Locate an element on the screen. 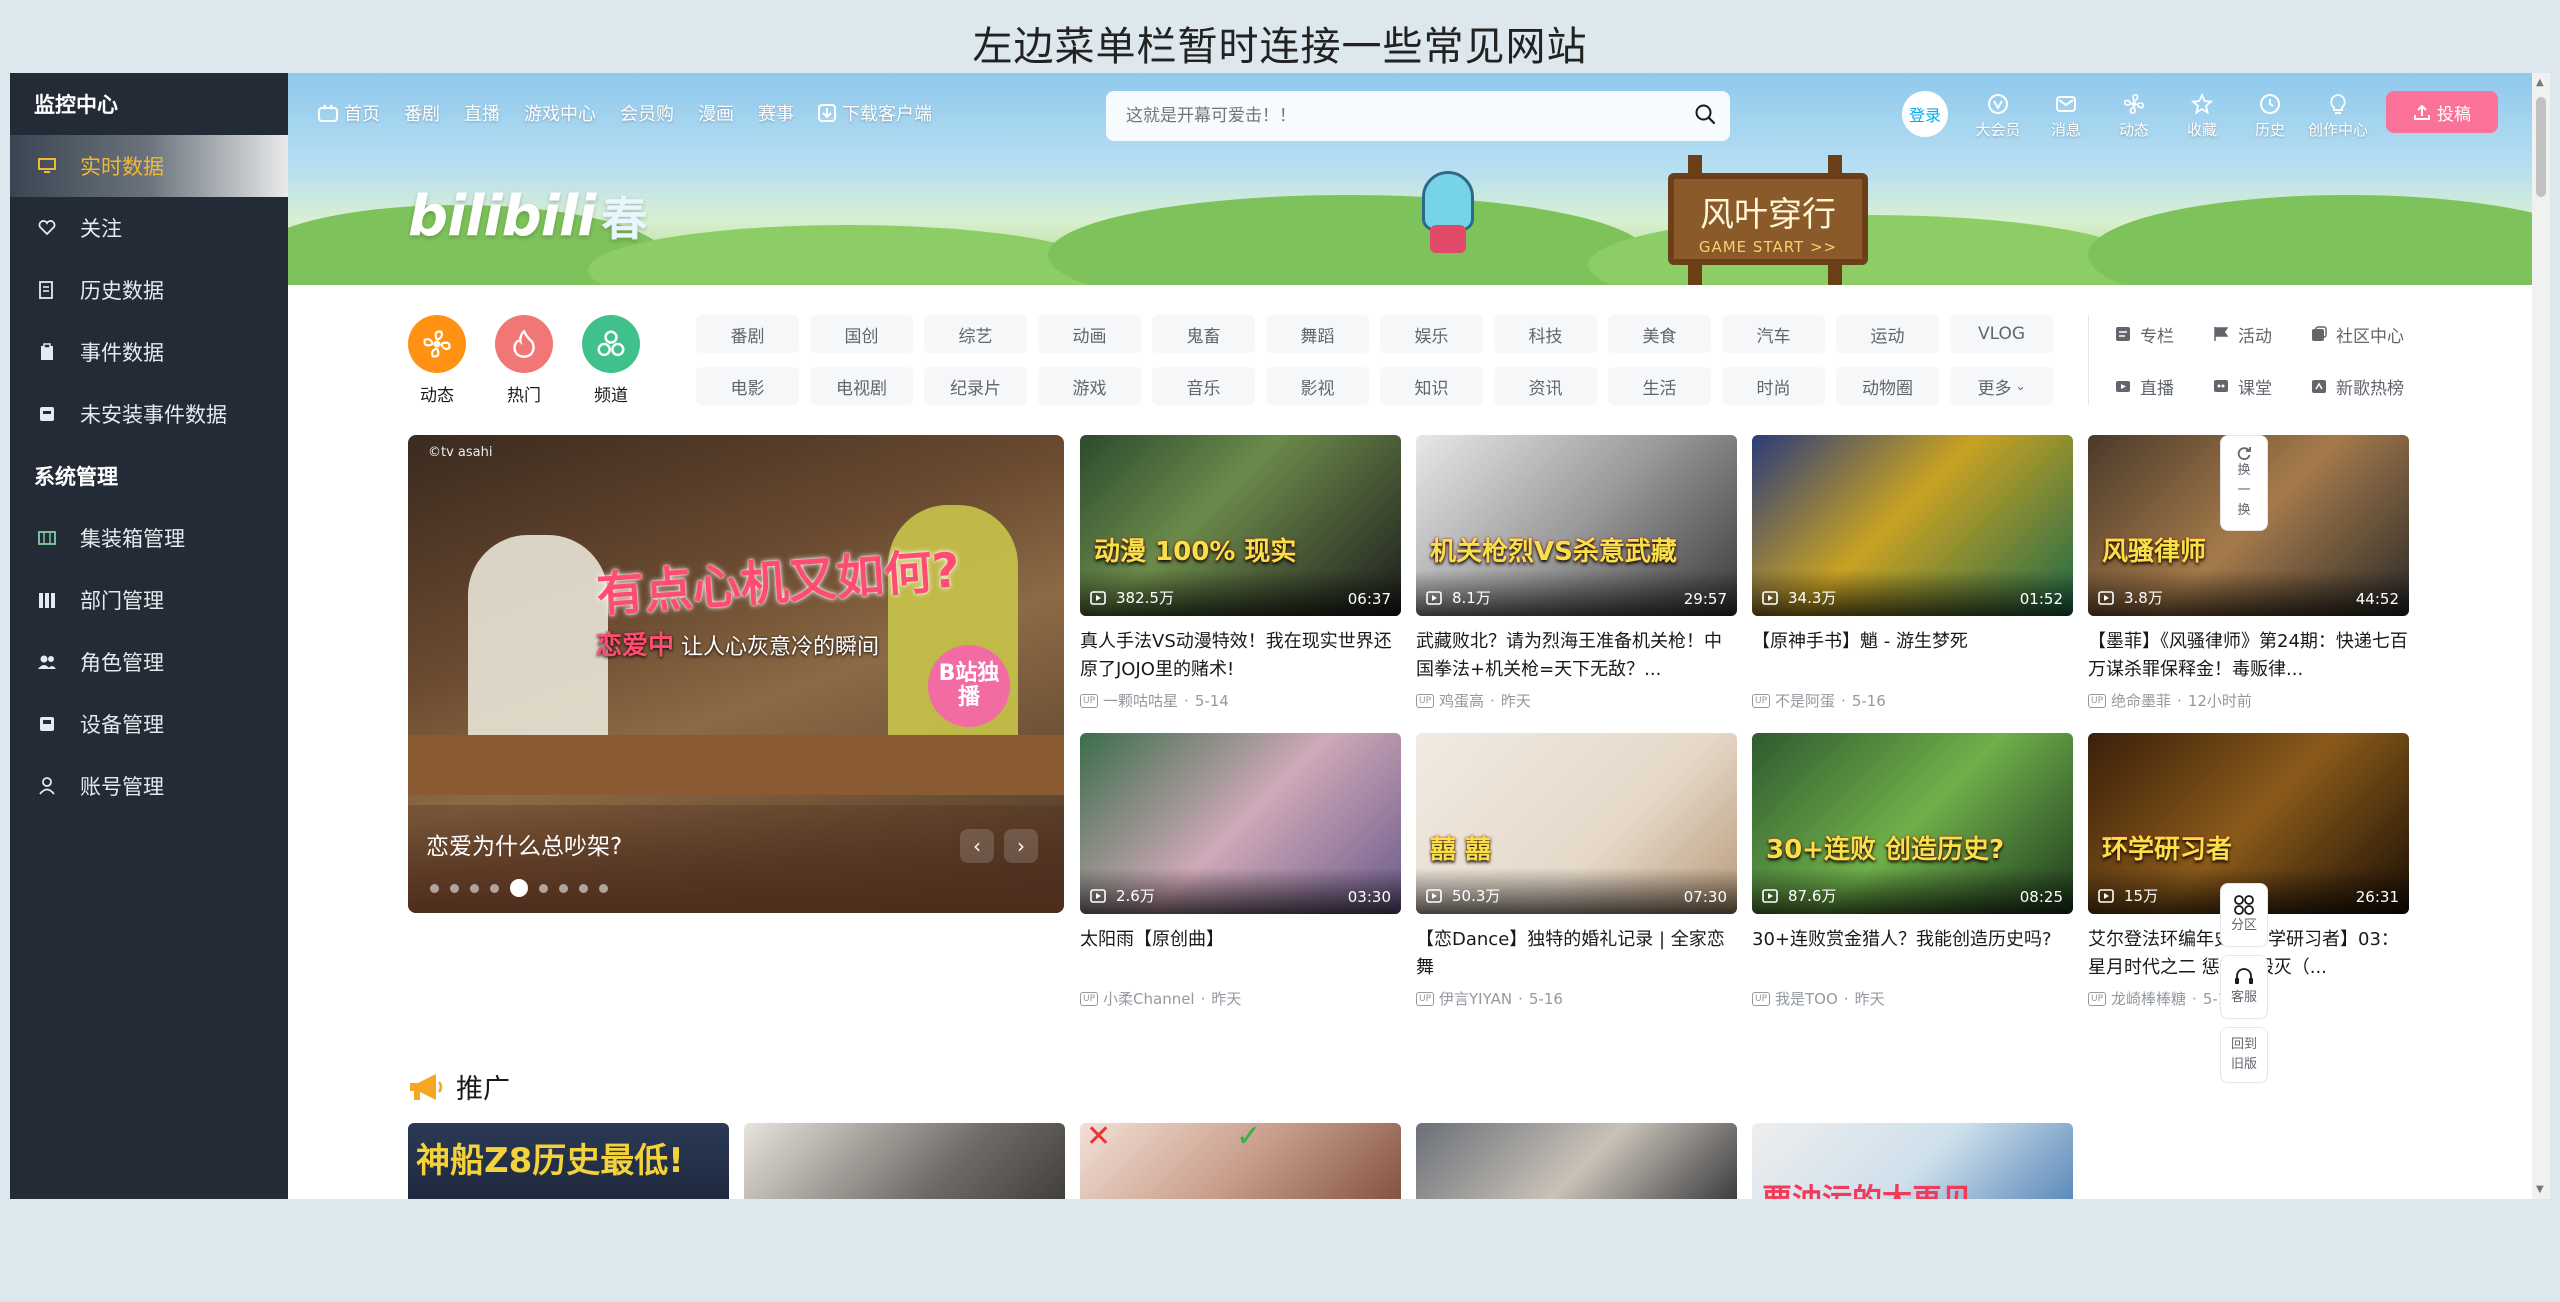 This screenshot has height=1302, width=2560. nav-dynamic: 动态 is located at coordinates (2134, 112).